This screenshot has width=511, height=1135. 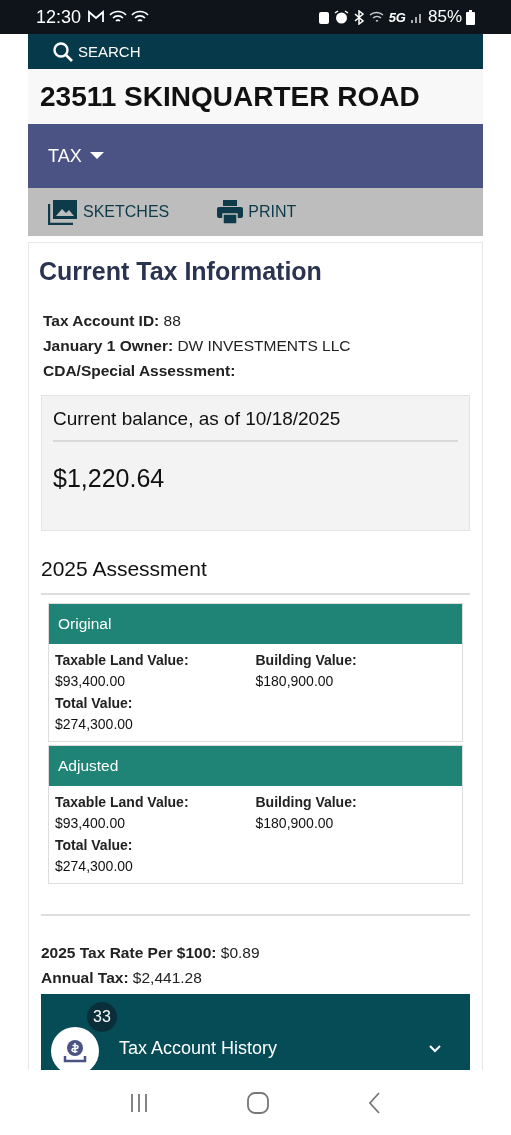 I want to click on chevron-down-icon, so click(x=435, y=1049).